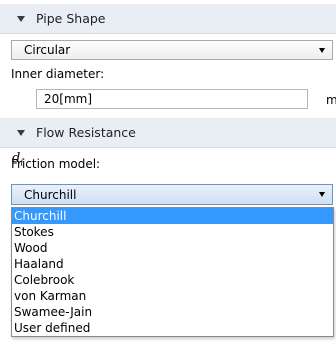  Describe the element at coordinates (71, 18) in the screenshot. I see `pipe-shape-title: Pipe Shape` at that location.